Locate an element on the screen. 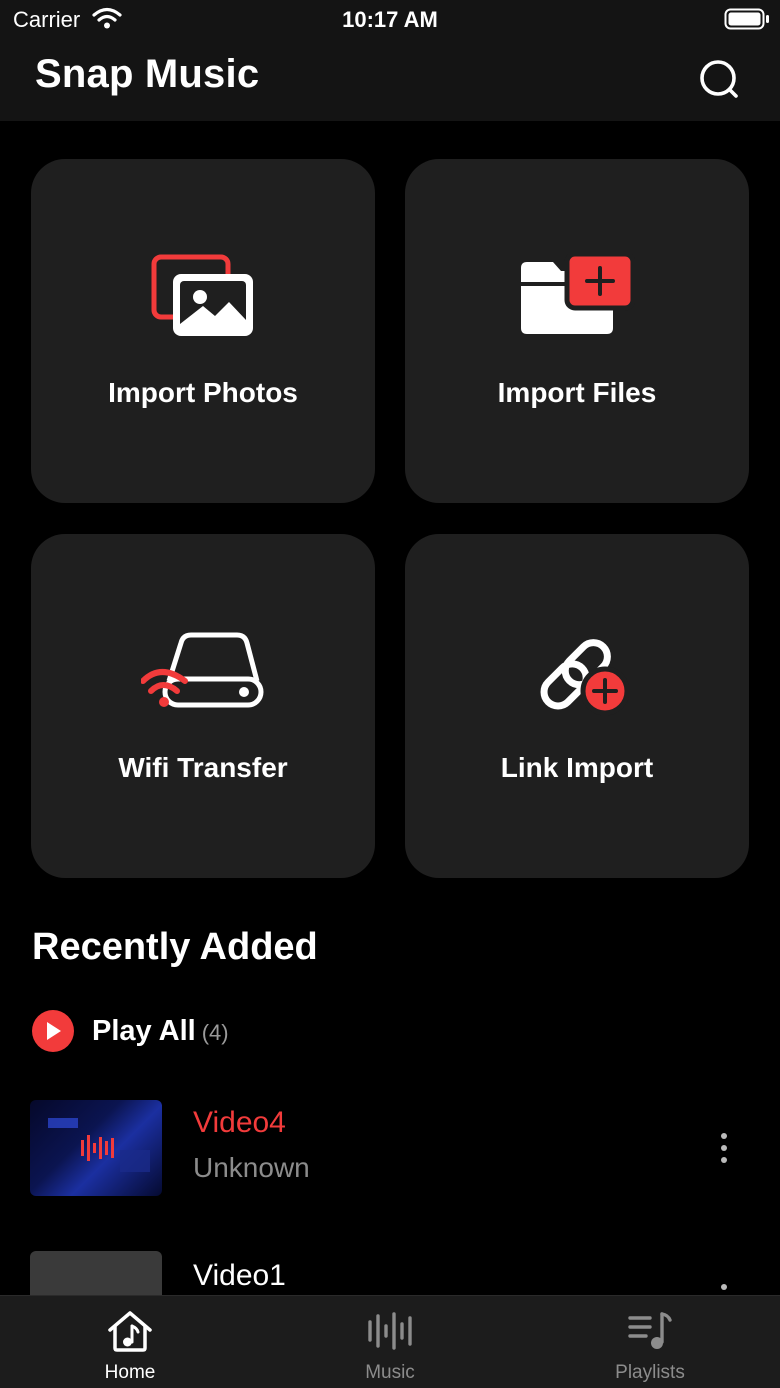  song-title: Video1 is located at coordinates (239, 1275).